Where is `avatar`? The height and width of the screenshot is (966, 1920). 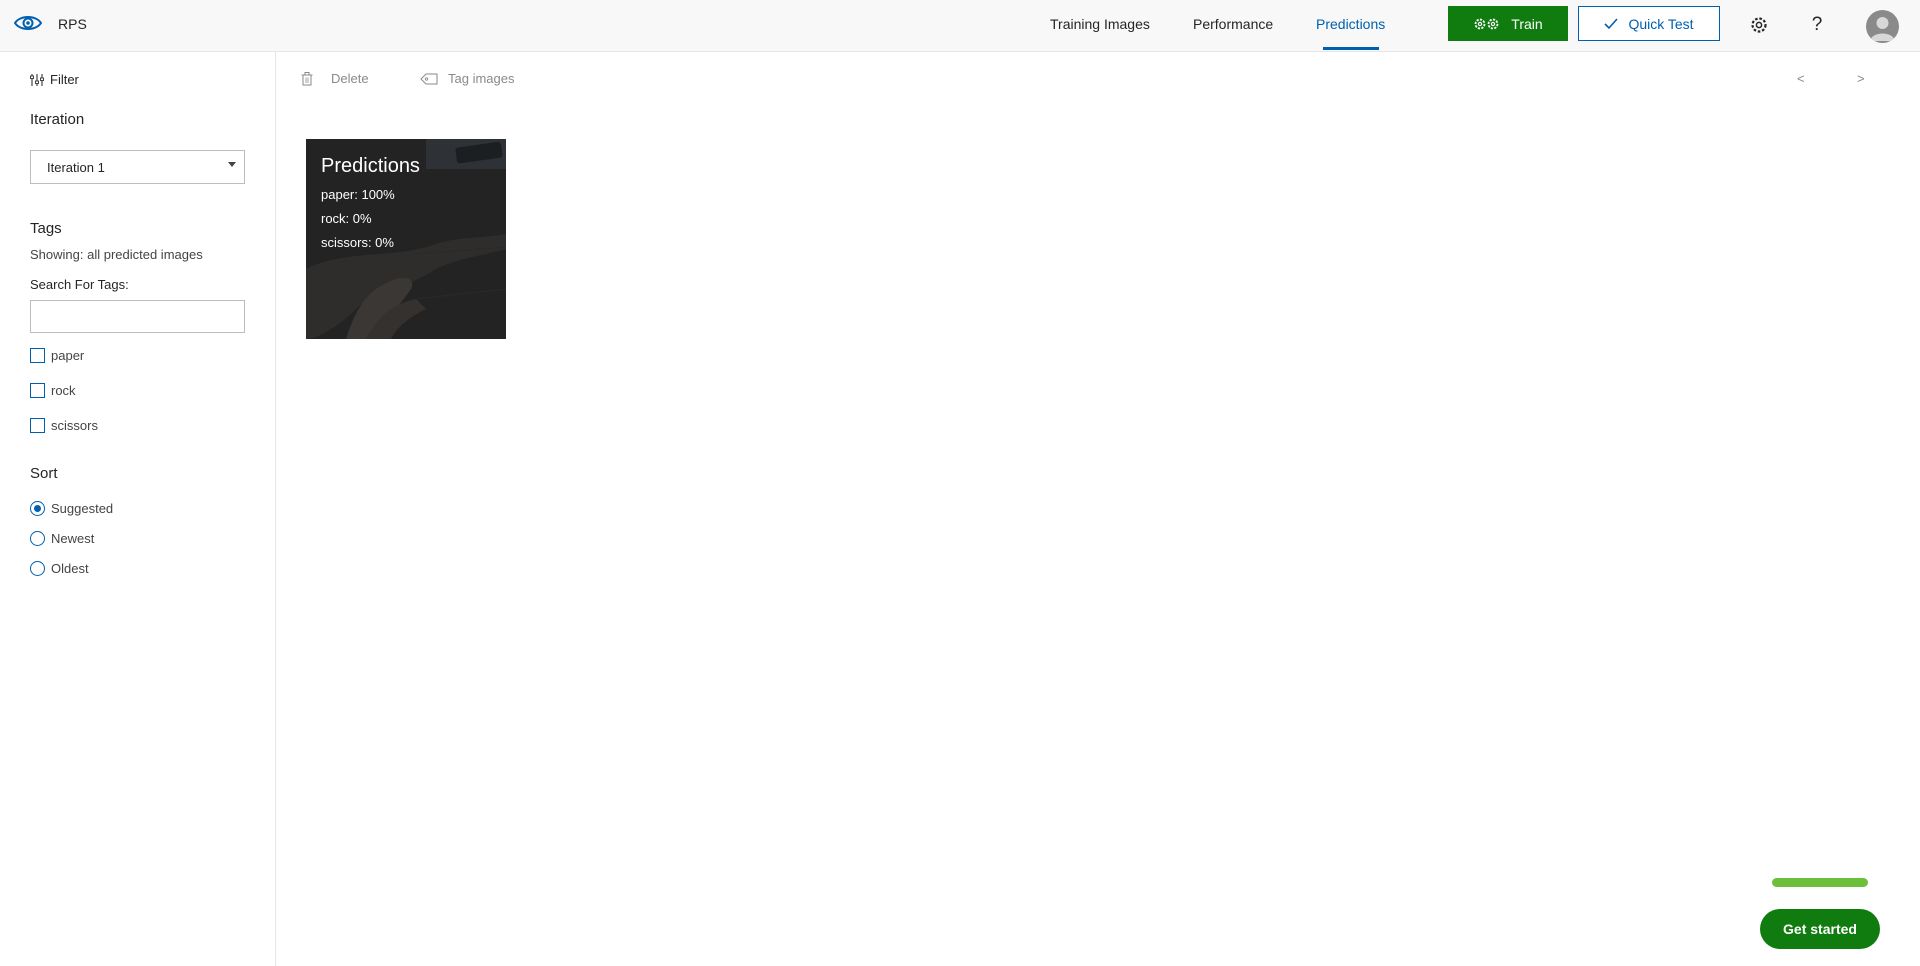 avatar is located at coordinates (1882, 26).